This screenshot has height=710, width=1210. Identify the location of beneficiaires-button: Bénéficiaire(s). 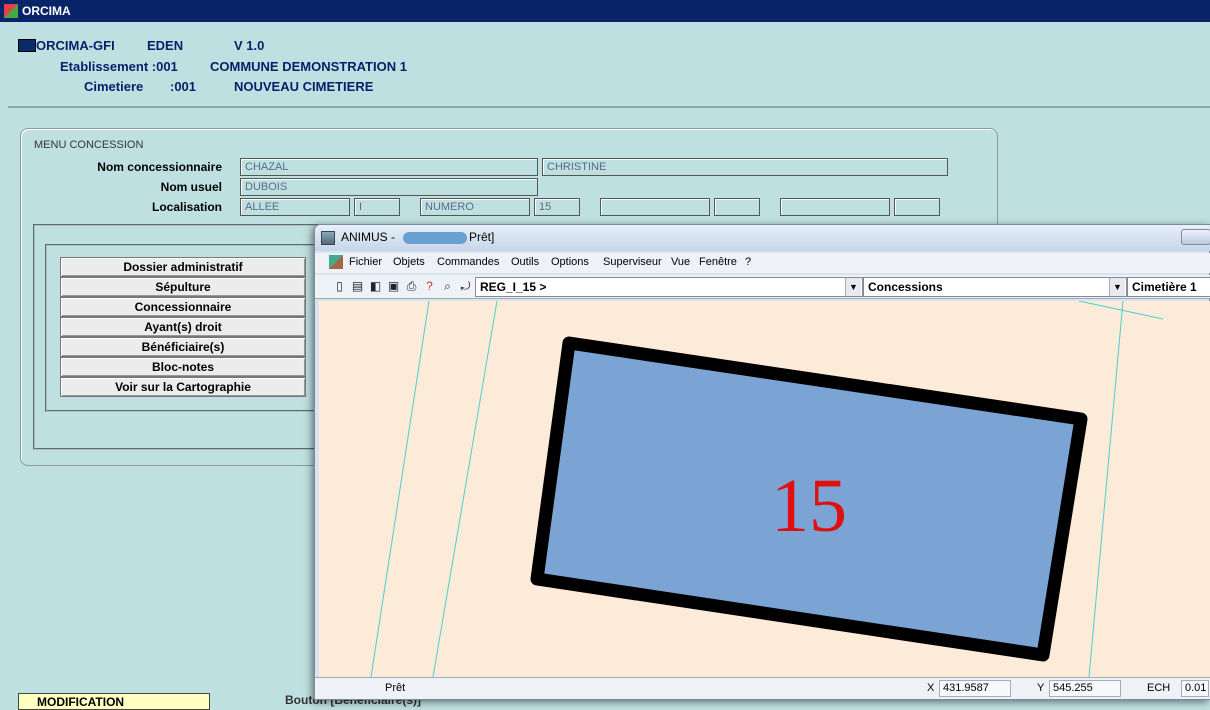
(183, 347).